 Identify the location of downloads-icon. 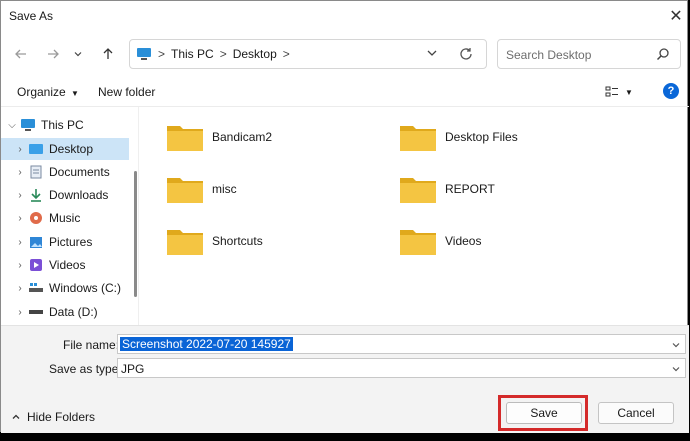
(36, 195).